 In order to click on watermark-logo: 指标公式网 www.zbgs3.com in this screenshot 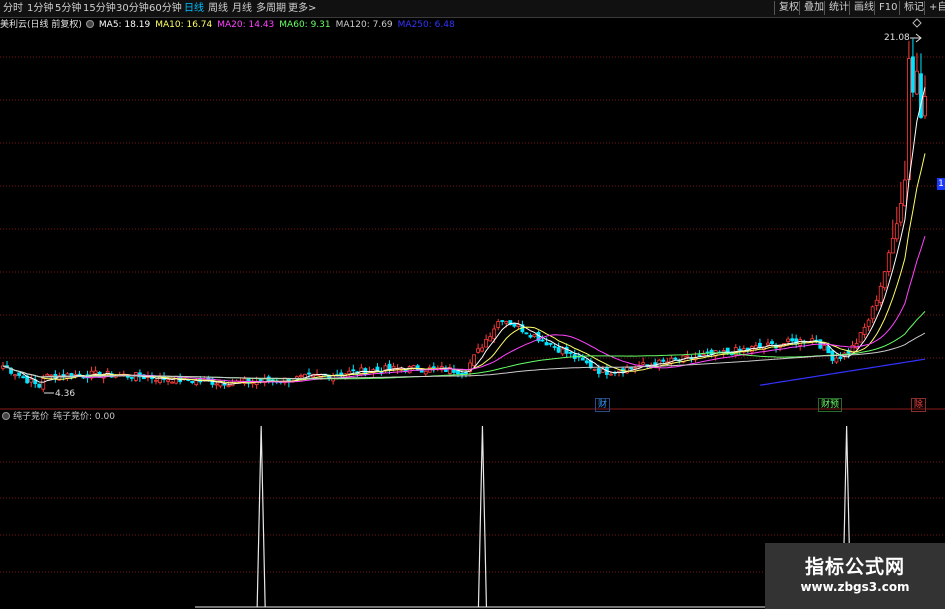, I will do `click(855, 576)`.